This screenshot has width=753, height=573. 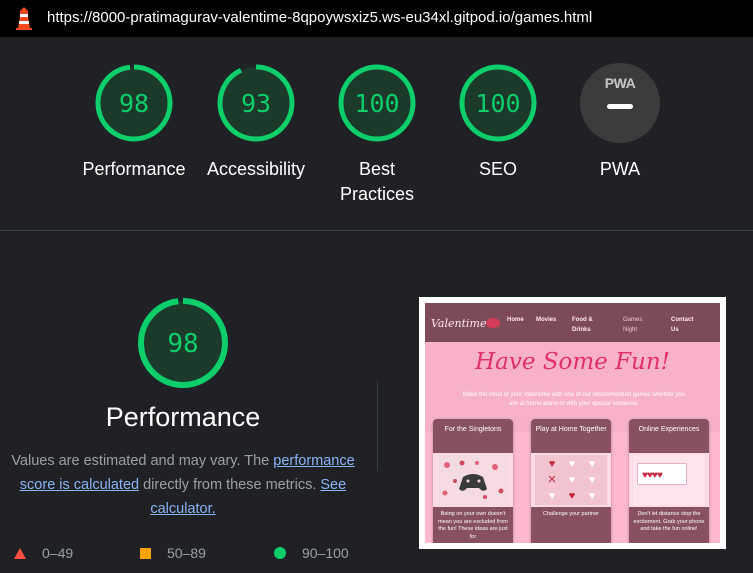 I want to click on performance-detail-gauge: 98, so click(x=183, y=343).